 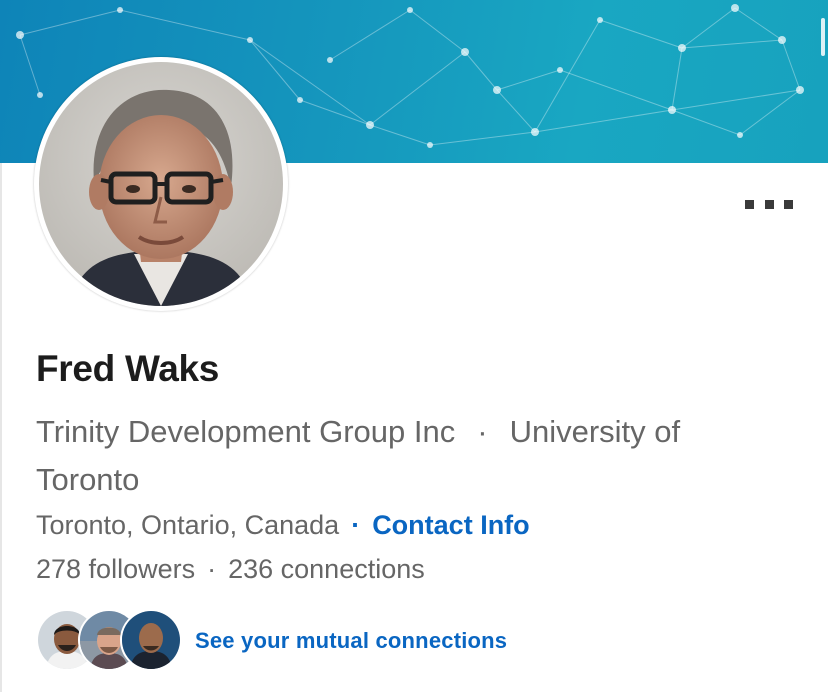 What do you see at coordinates (823, 37) in the screenshot?
I see `scrollbar` at bounding box center [823, 37].